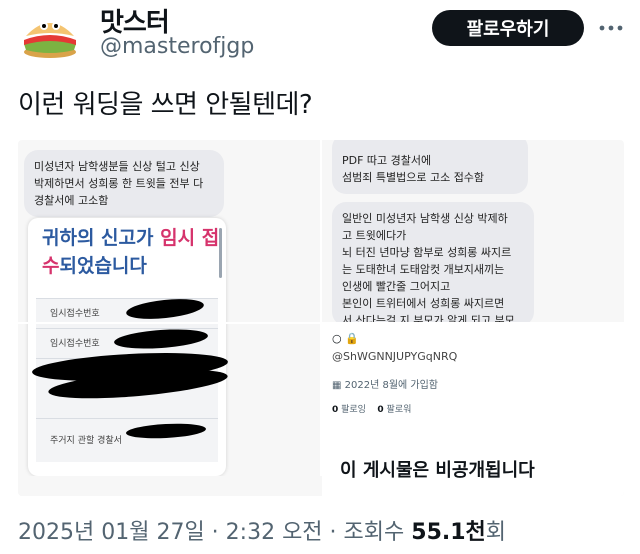  What do you see at coordinates (391, 385) in the screenshot?
I see `profile-joined-text: 2022년 8월에 가입함` at bounding box center [391, 385].